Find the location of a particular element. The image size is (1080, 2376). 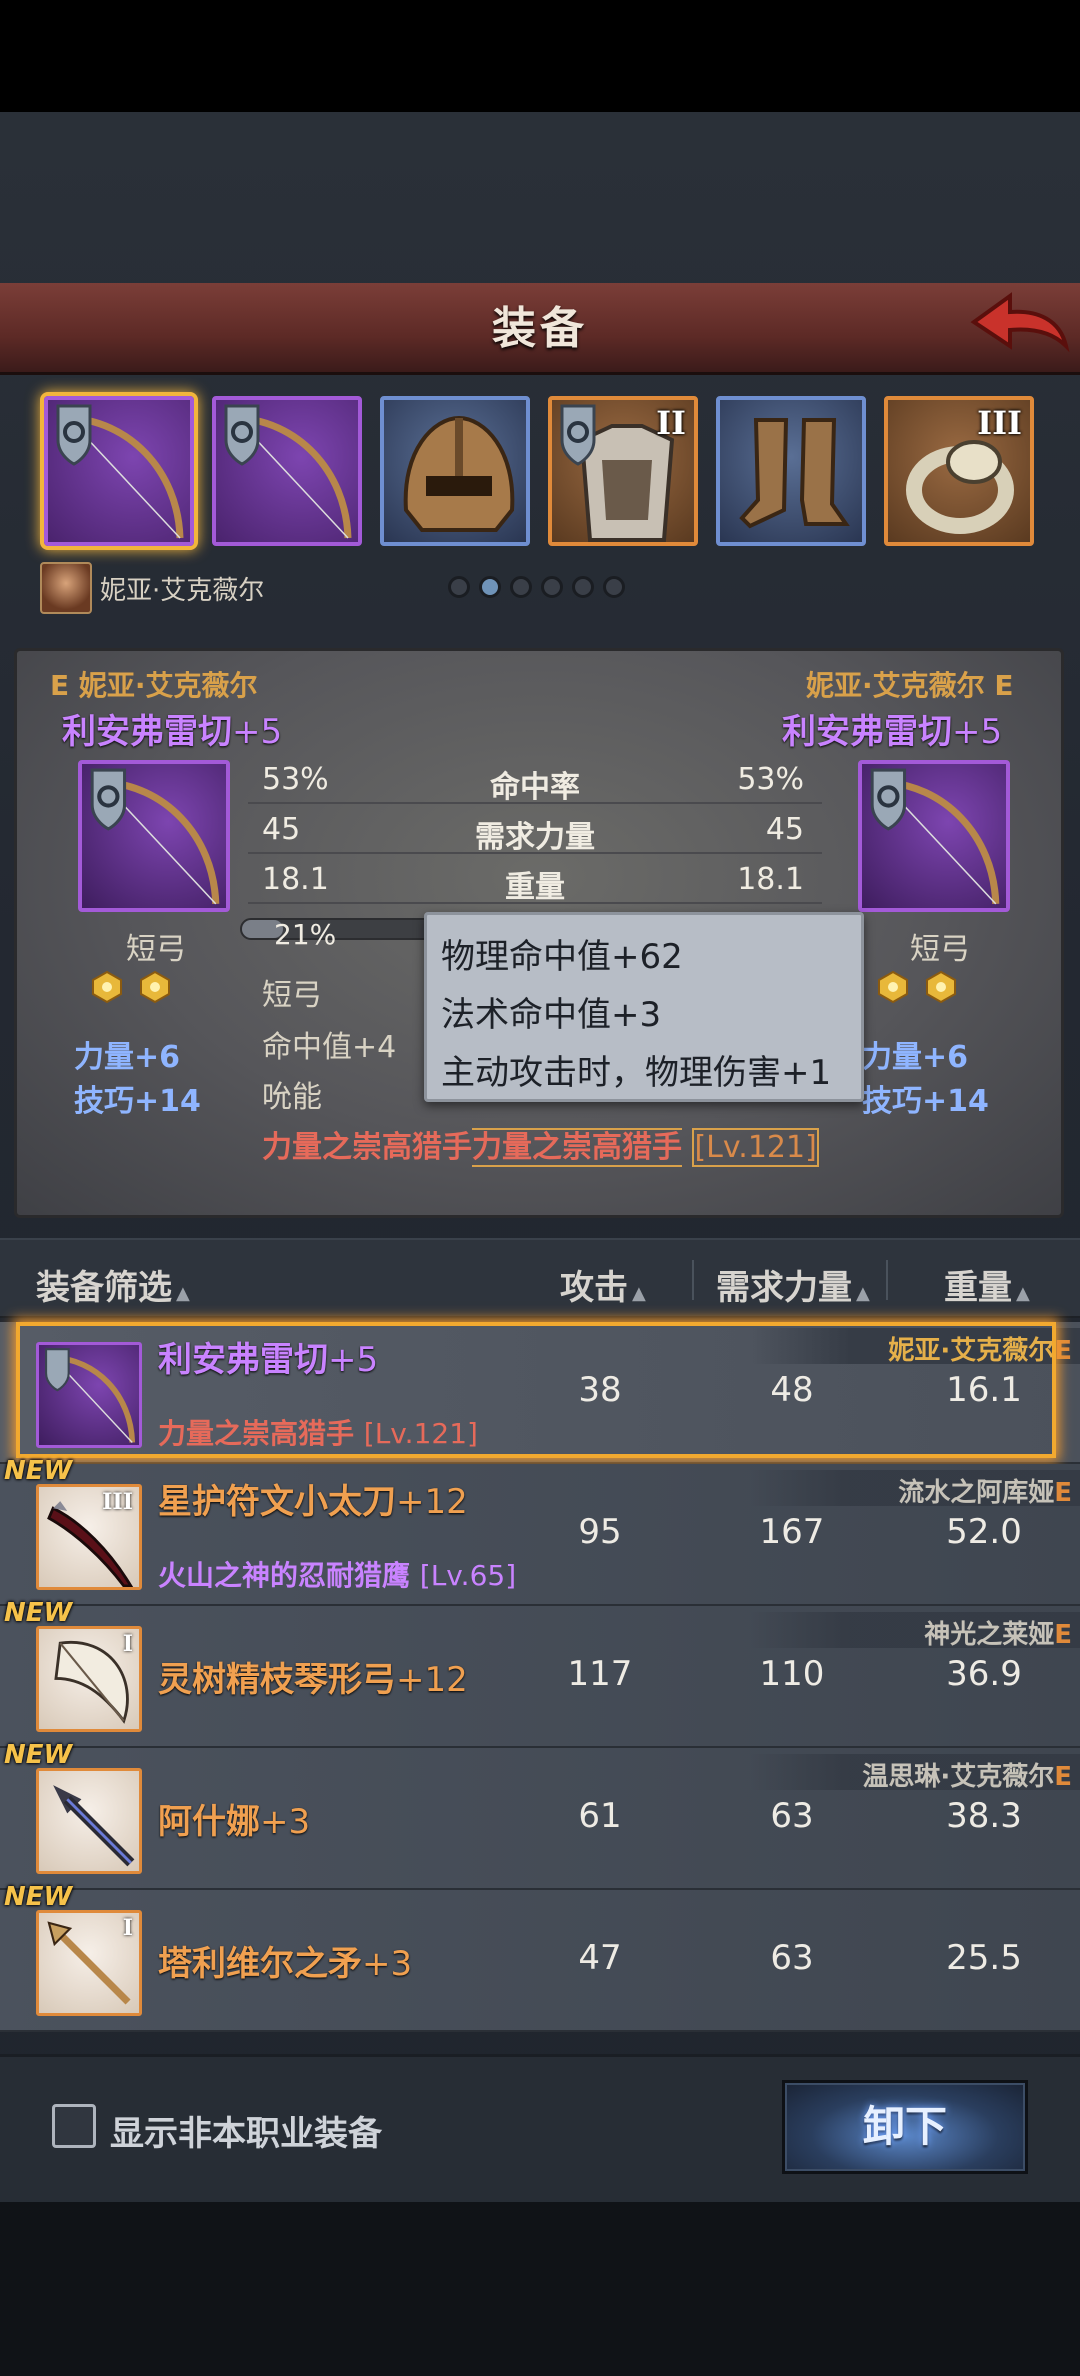

row-item-name: 阿什娜+3 is located at coordinates (234, 1822).